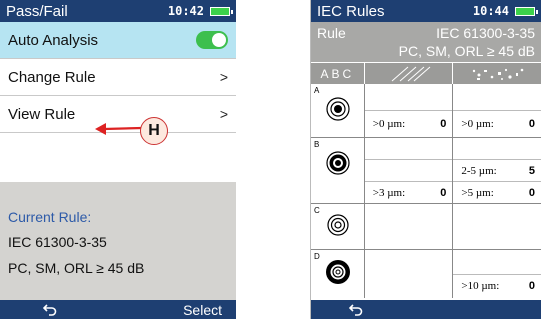 This screenshot has height=319, width=541. What do you see at coordinates (37, 11) in the screenshot?
I see `screen-title: Pass/Fail` at bounding box center [37, 11].